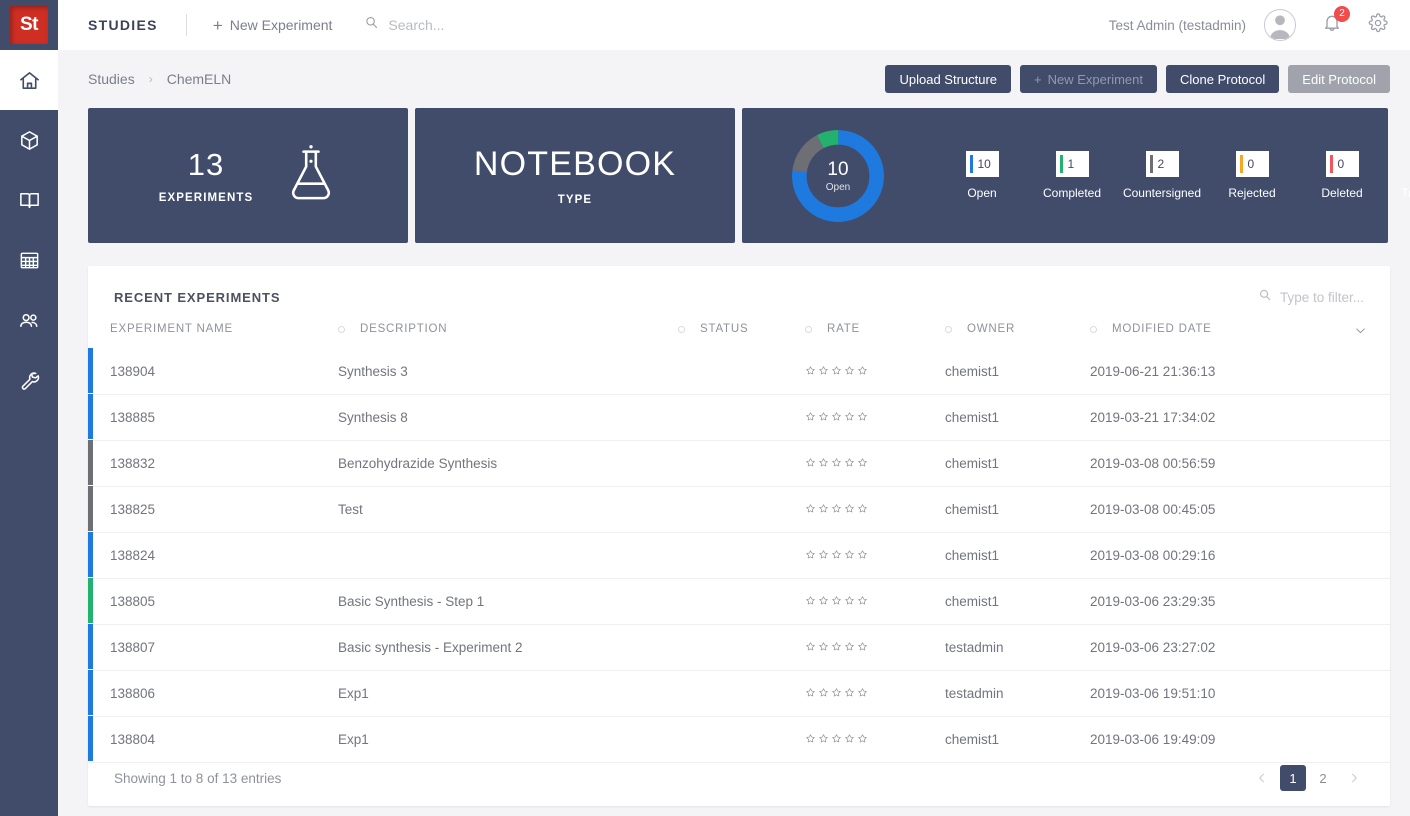 This screenshot has width=1410, height=816. I want to click on new-experiment-button: + New Experiment, so click(1089, 79).